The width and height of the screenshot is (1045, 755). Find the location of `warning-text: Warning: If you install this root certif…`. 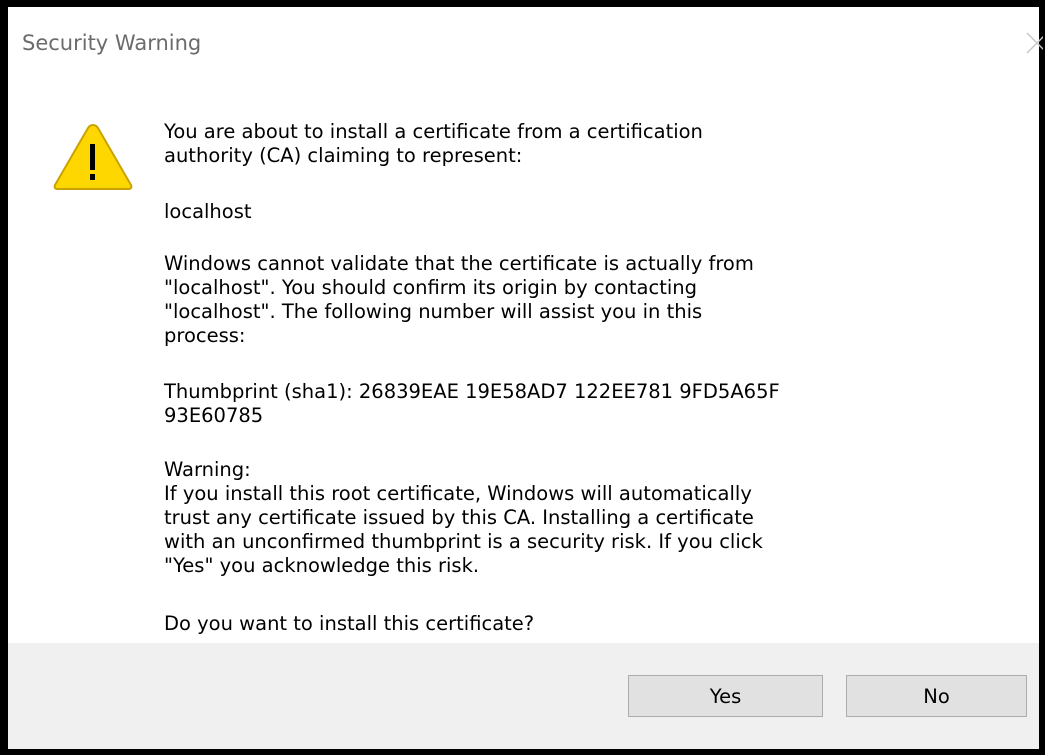

warning-text: Warning: If you install this root certif… is located at coordinates (463, 517).